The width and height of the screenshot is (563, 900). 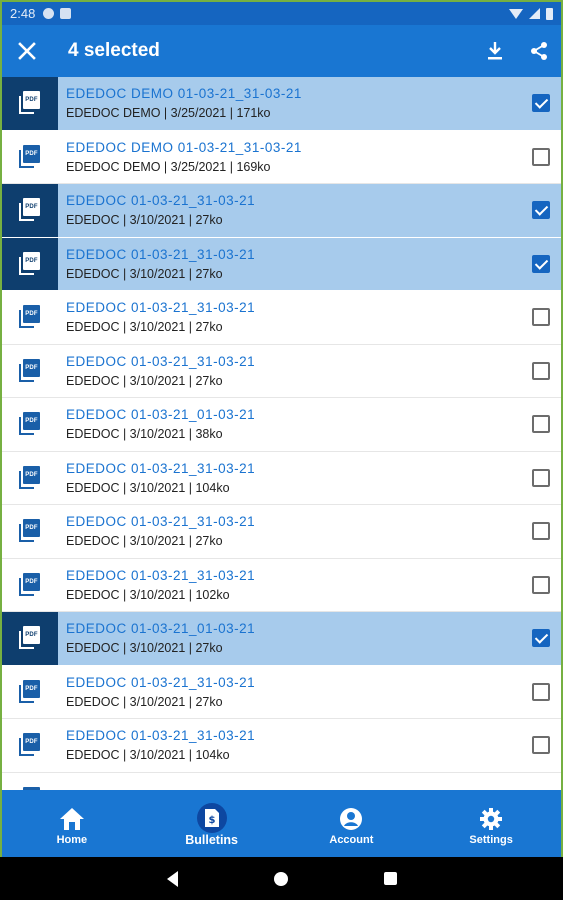 I want to click on nav-bulletins: $ Bulletins, so click(x=212, y=823).